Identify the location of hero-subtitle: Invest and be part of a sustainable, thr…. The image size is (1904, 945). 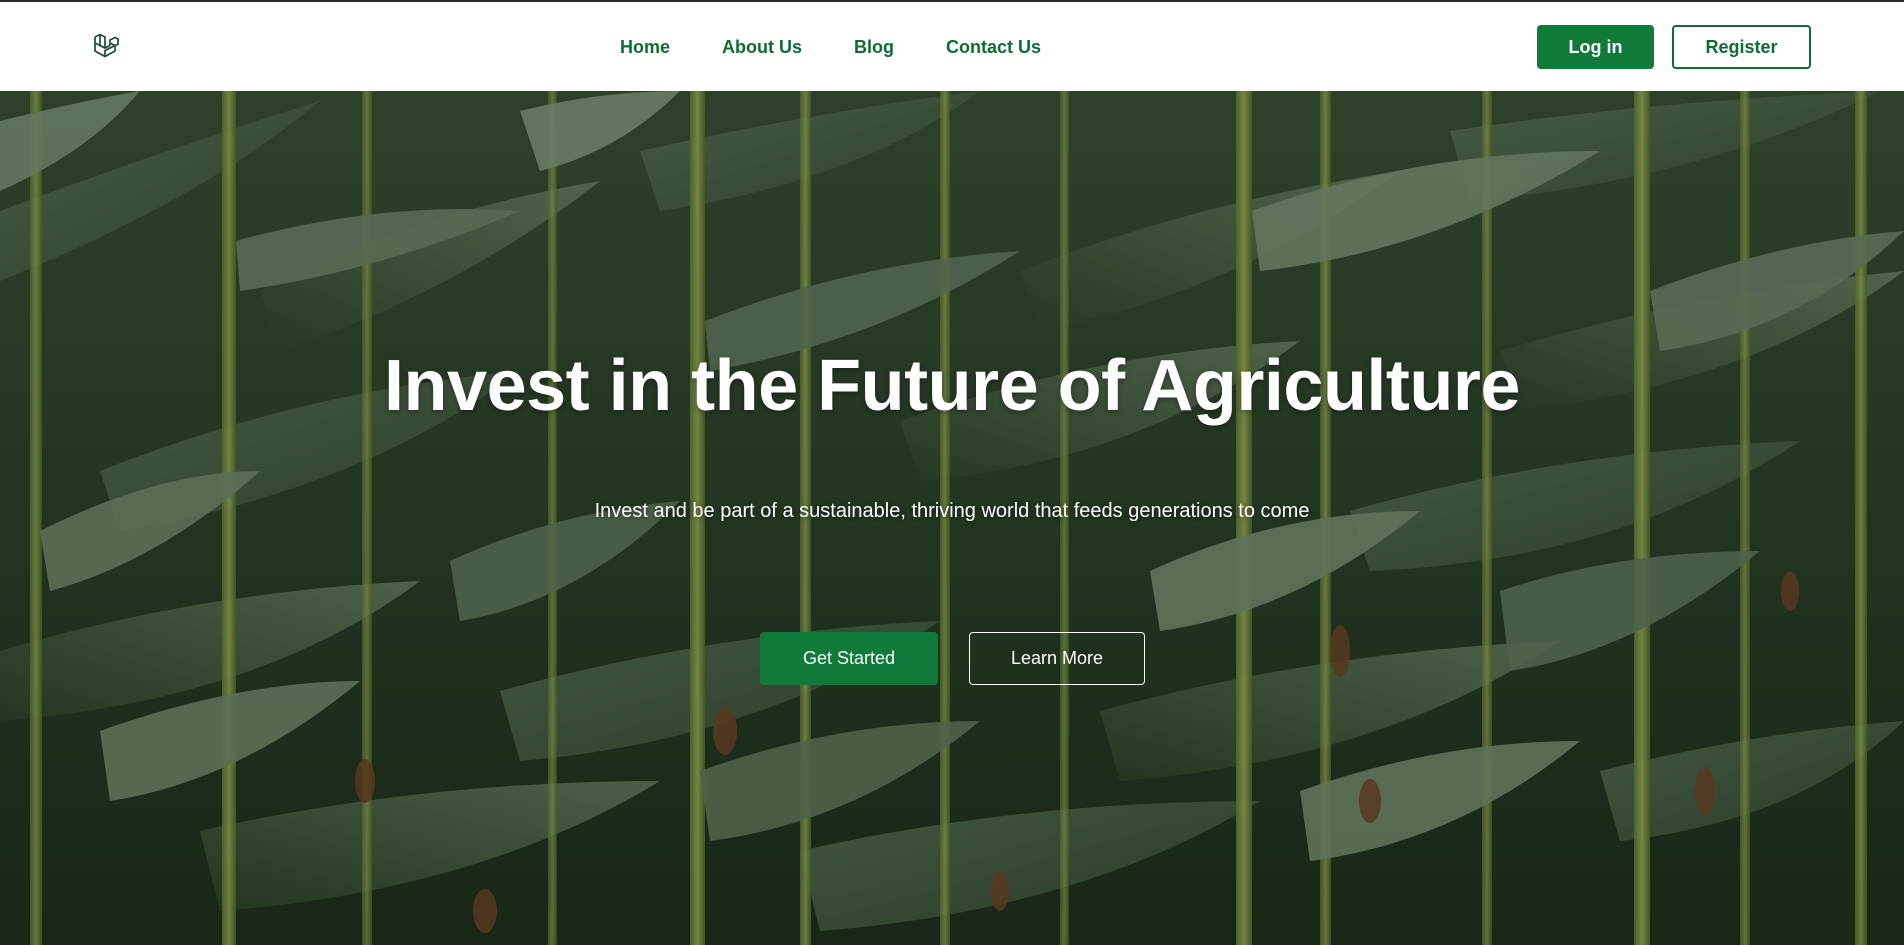
(952, 511).